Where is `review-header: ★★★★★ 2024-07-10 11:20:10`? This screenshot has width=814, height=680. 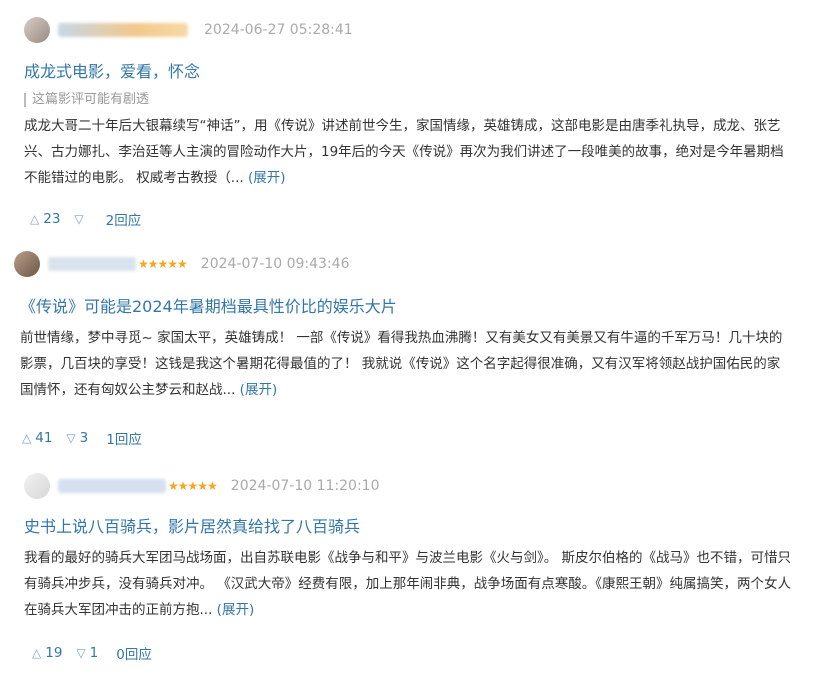
review-header: ★★★★★ 2024-07-10 11:20:10 is located at coordinates (202, 486).